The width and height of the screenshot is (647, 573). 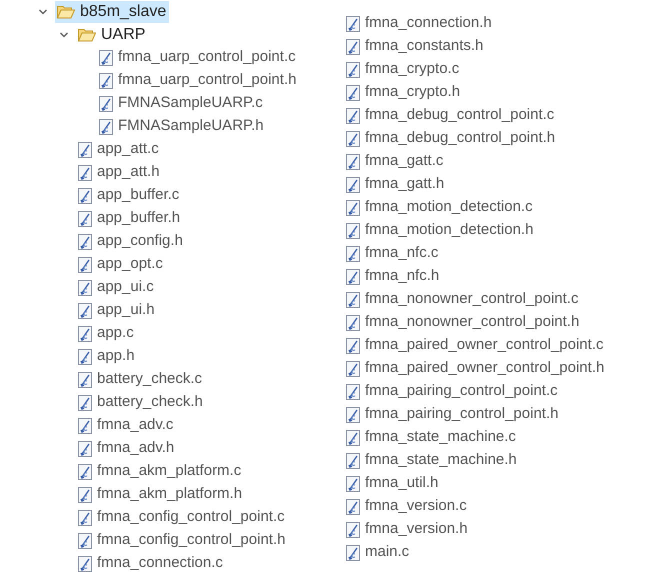 I want to click on file-item: fmna_gatt.h, so click(x=395, y=185).